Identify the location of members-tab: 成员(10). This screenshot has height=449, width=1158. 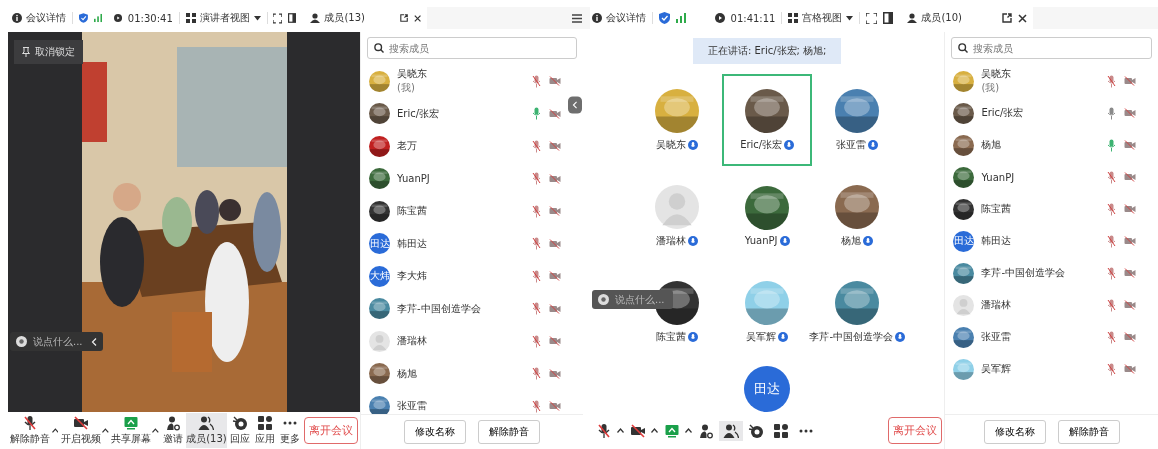
(941, 18).